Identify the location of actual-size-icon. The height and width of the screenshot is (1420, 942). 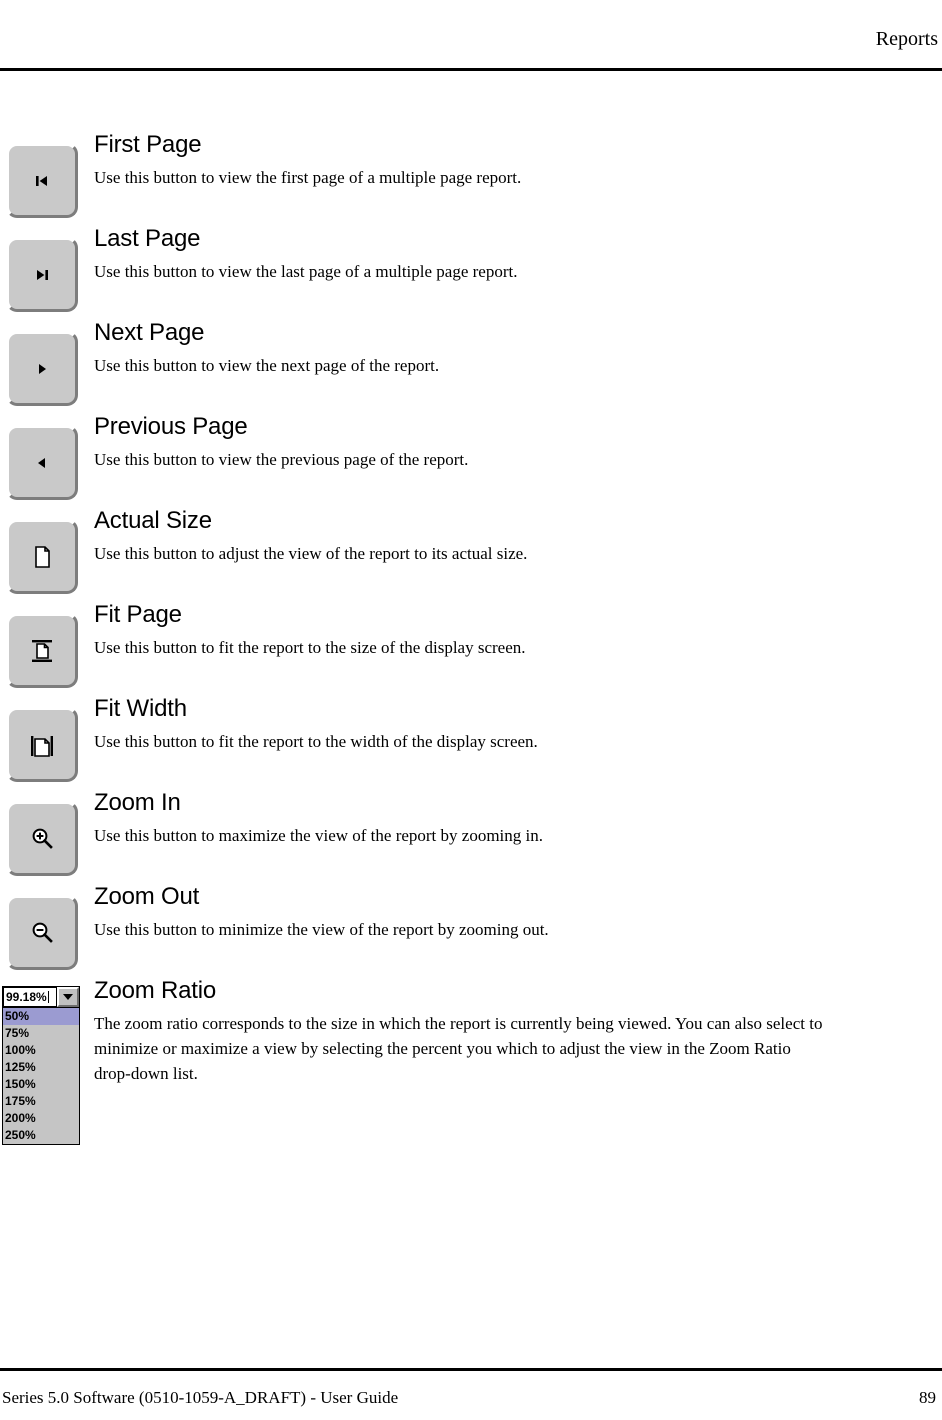
(42, 557).